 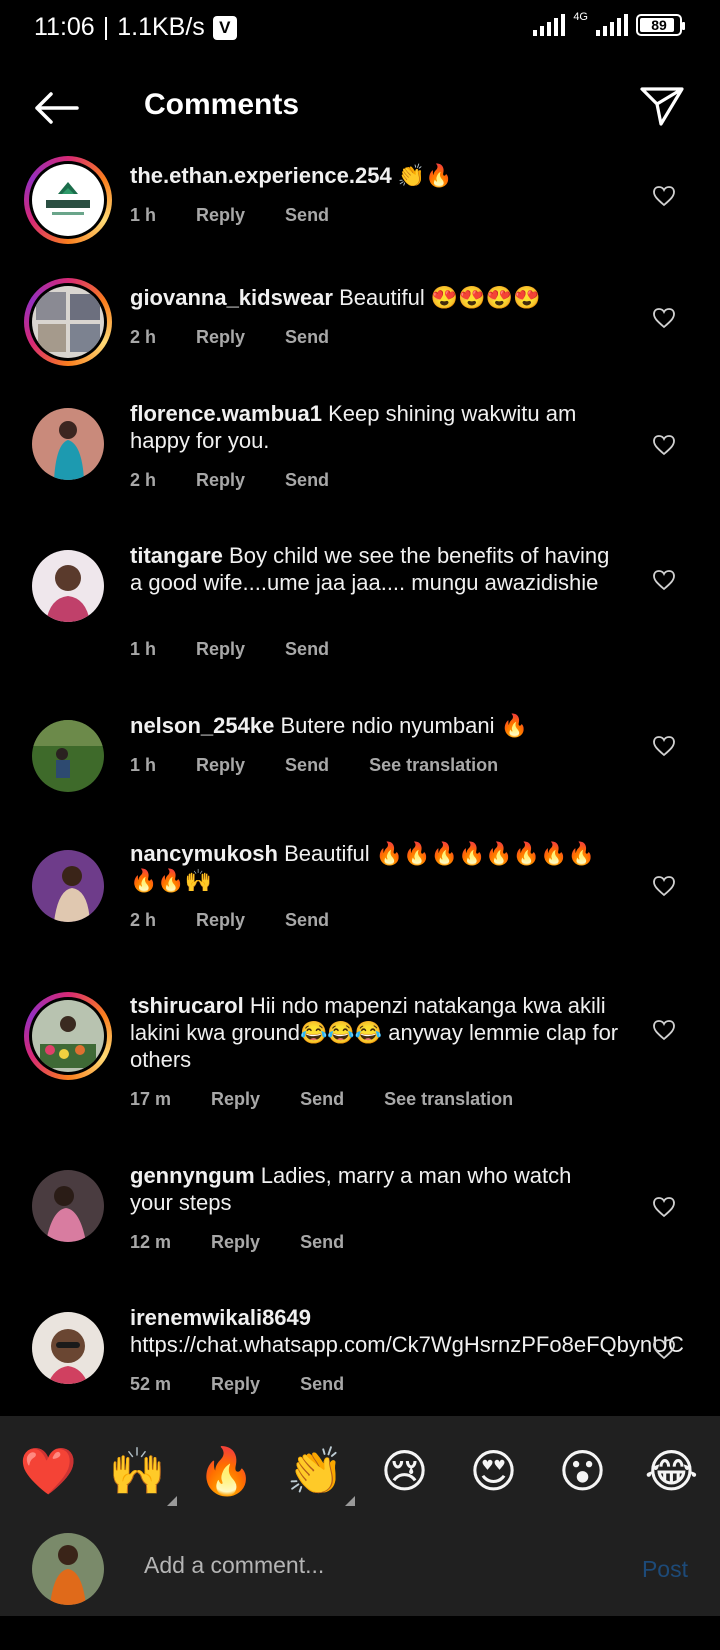 What do you see at coordinates (249, 215) in the screenshot?
I see `comment-meta: 1 h Reply Send` at bounding box center [249, 215].